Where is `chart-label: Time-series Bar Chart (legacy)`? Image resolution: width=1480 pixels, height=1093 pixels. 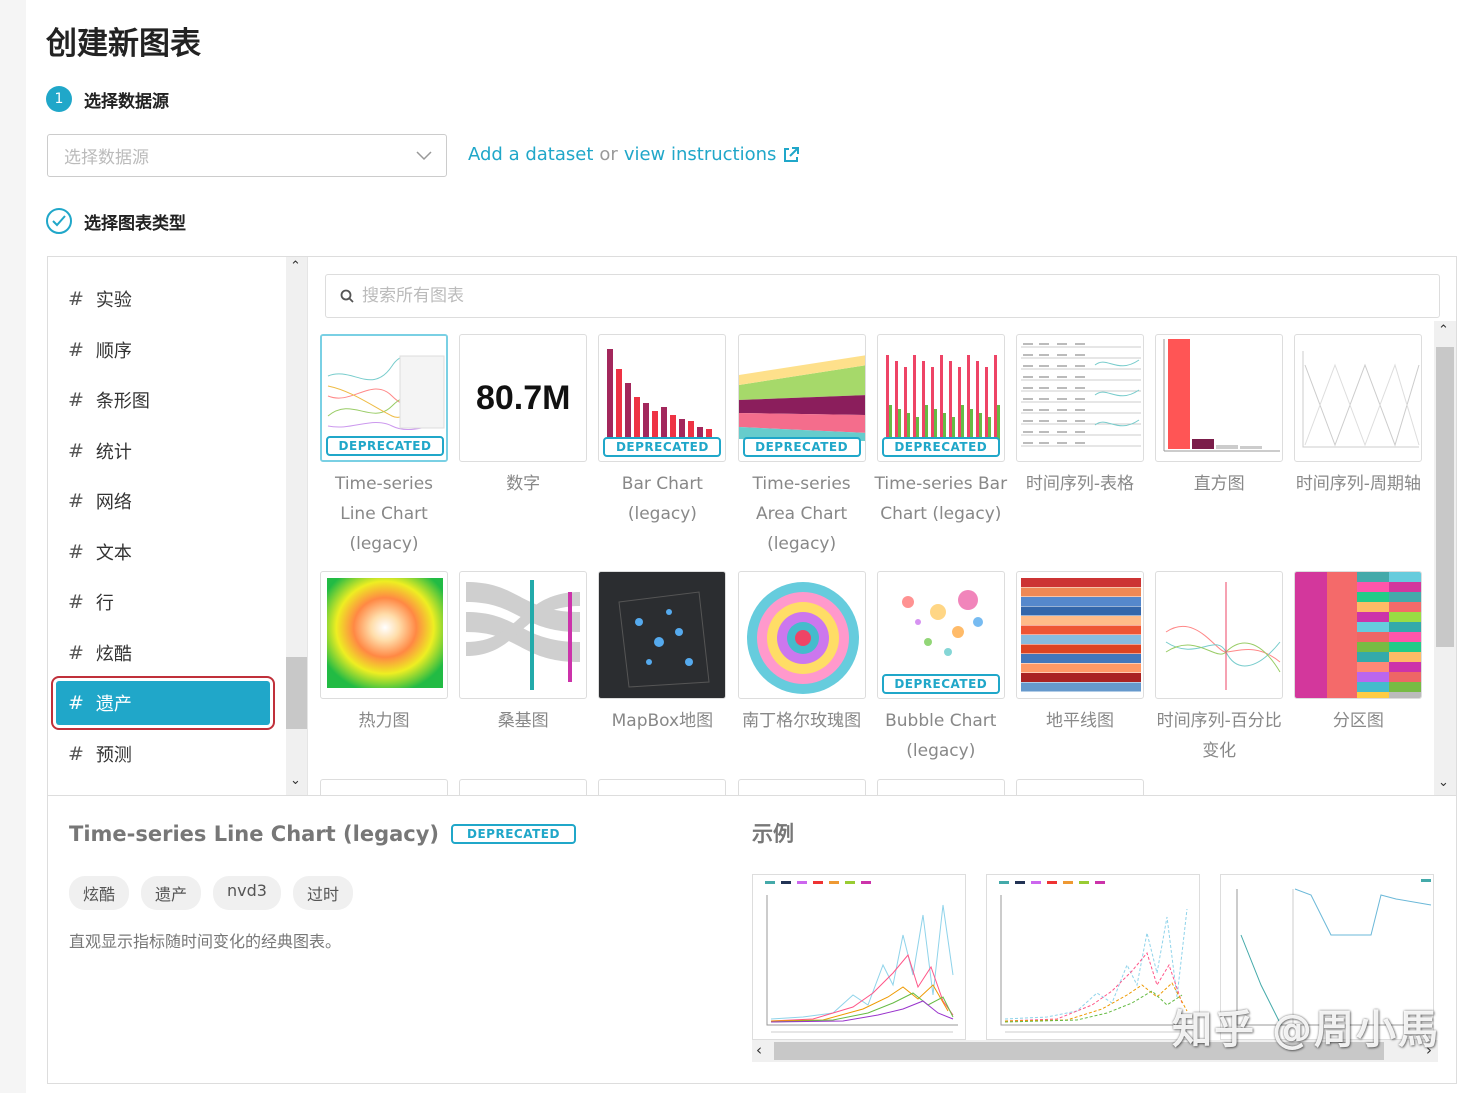 chart-label: Time-series Bar Chart (legacy) is located at coordinates (941, 499).